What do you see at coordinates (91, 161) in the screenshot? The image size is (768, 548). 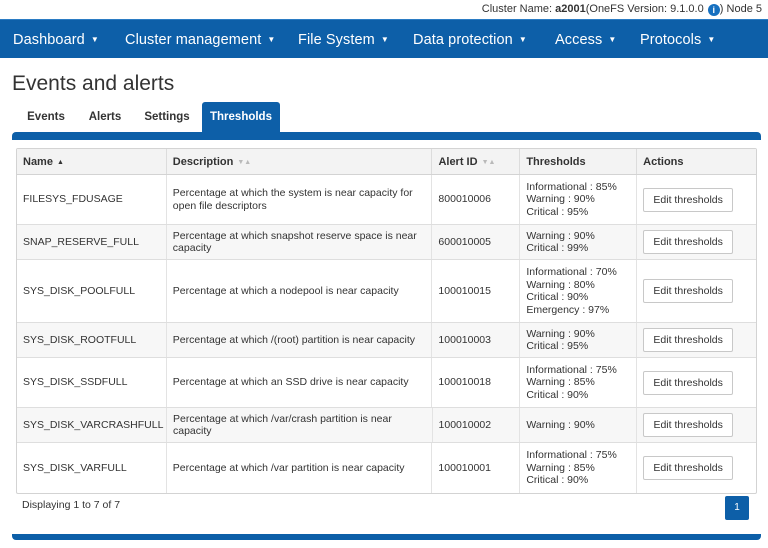 I see `column-header-name: Name ▲` at bounding box center [91, 161].